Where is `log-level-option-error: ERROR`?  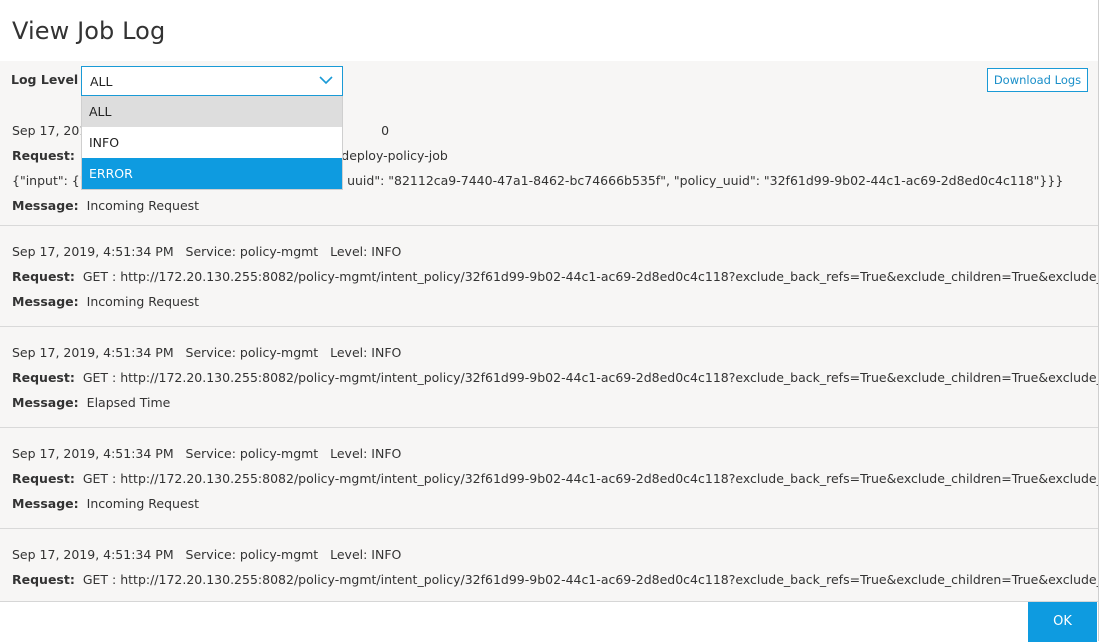 log-level-option-error: ERROR is located at coordinates (212, 173).